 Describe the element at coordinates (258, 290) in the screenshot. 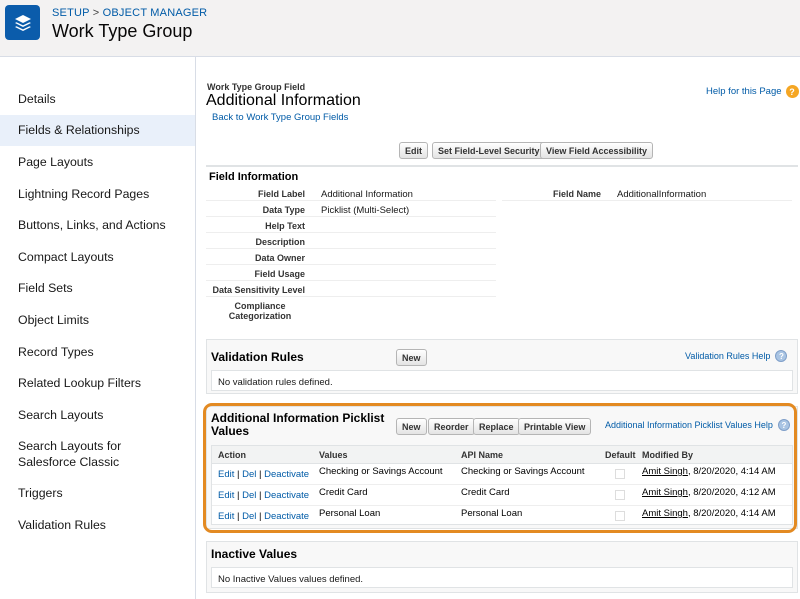

I see `fi-label: Data Sensitivity Level` at that location.